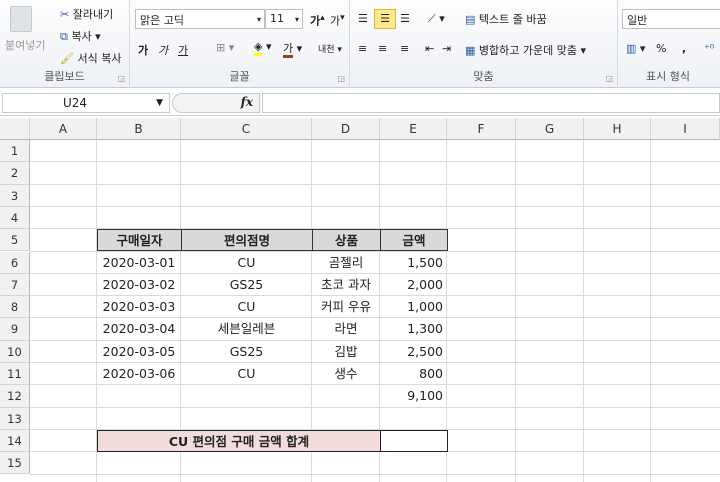 The image size is (720, 482). What do you see at coordinates (15, 285) in the screenshot?
I see `row-header-7: 7` at bounding box center [15, 285].